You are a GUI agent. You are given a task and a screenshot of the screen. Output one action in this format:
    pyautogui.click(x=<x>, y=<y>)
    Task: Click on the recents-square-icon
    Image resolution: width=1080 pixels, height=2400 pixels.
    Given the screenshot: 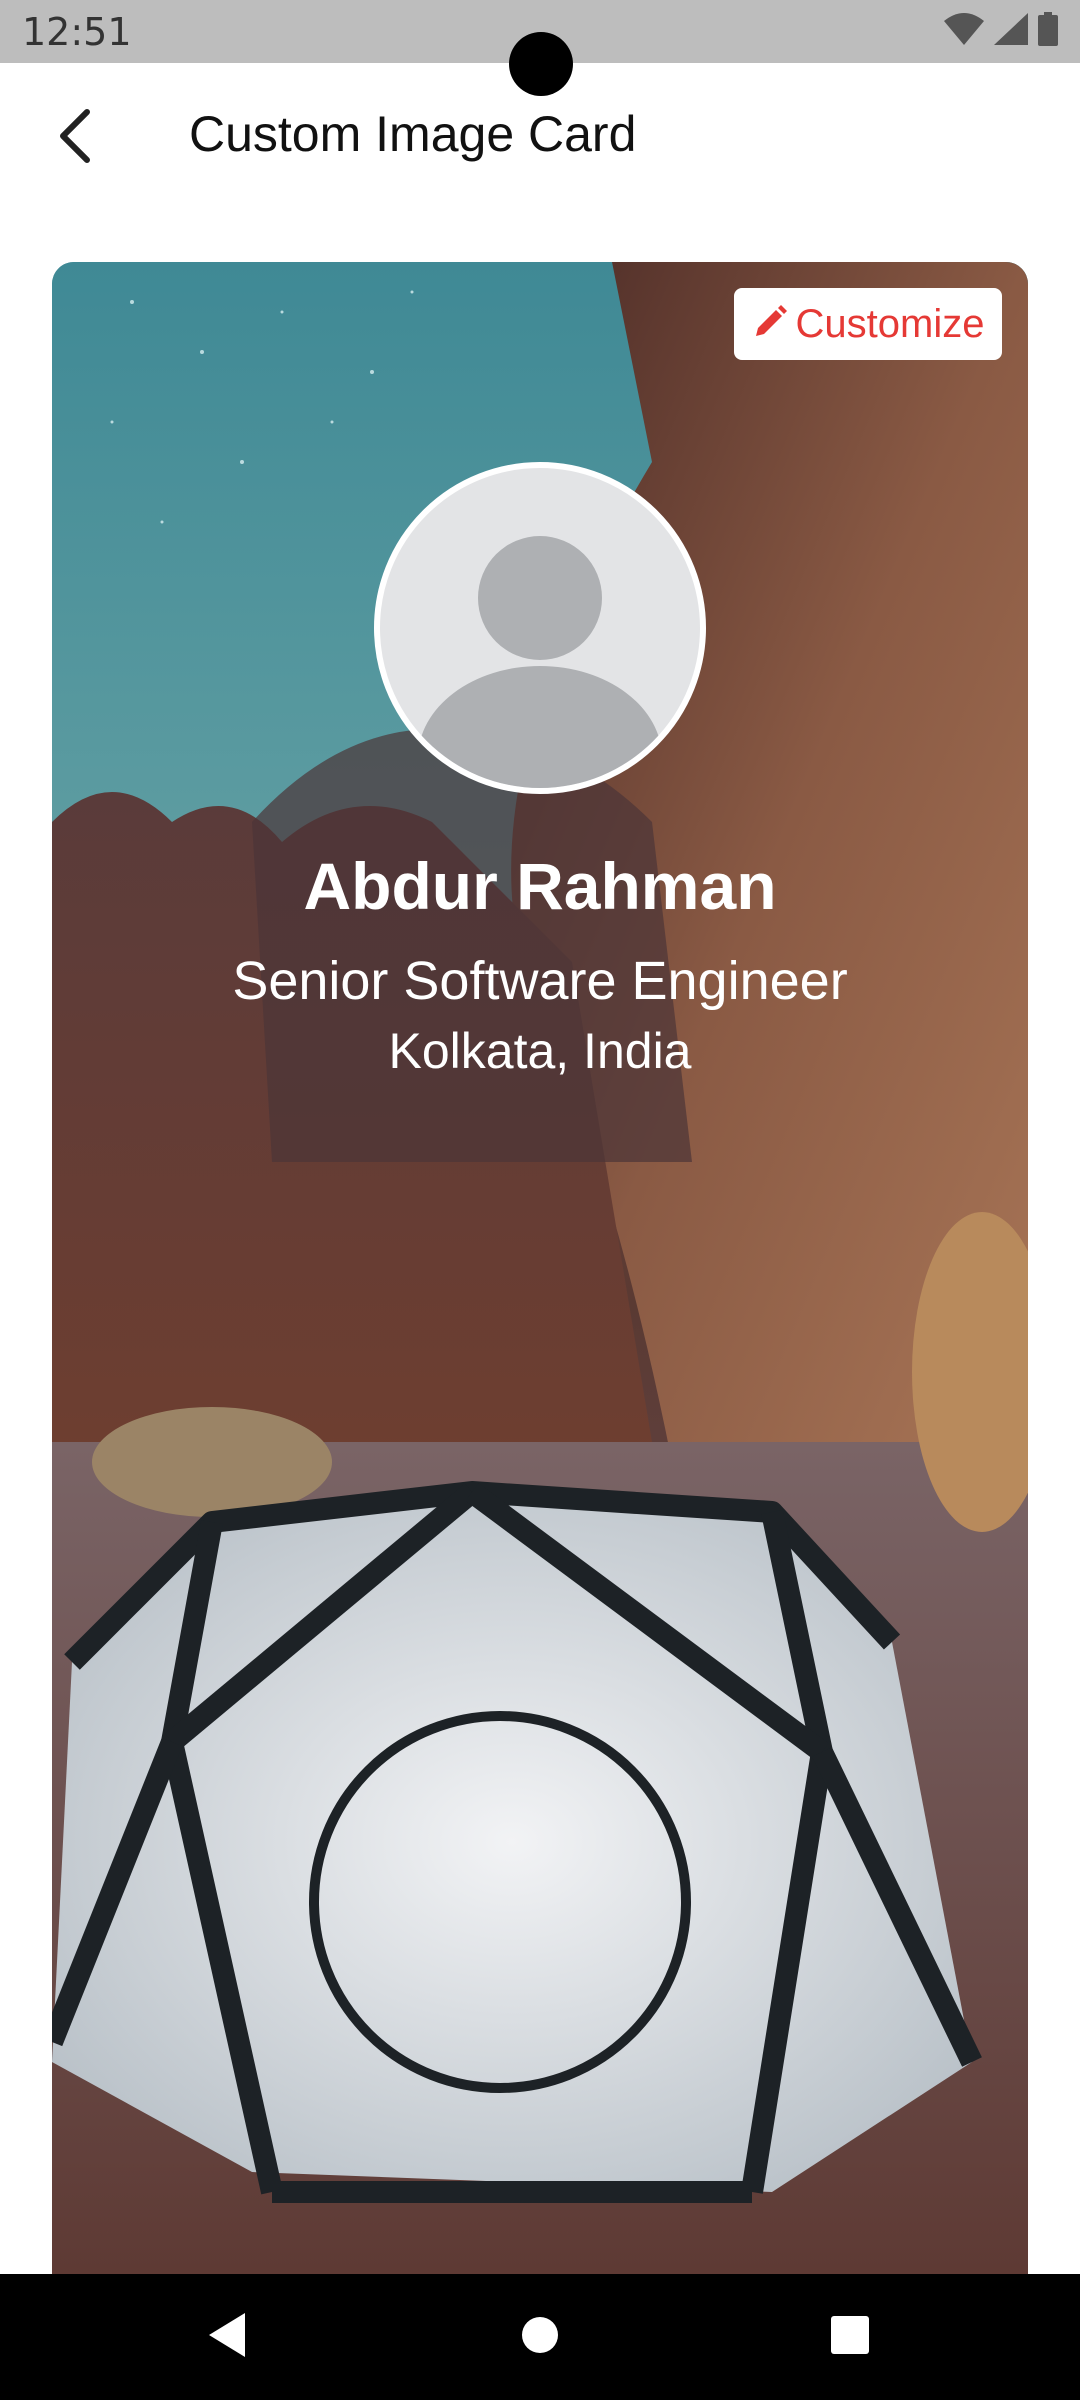 What is the action you would take?
    pyautogui.click(x=850, y=2337)
    